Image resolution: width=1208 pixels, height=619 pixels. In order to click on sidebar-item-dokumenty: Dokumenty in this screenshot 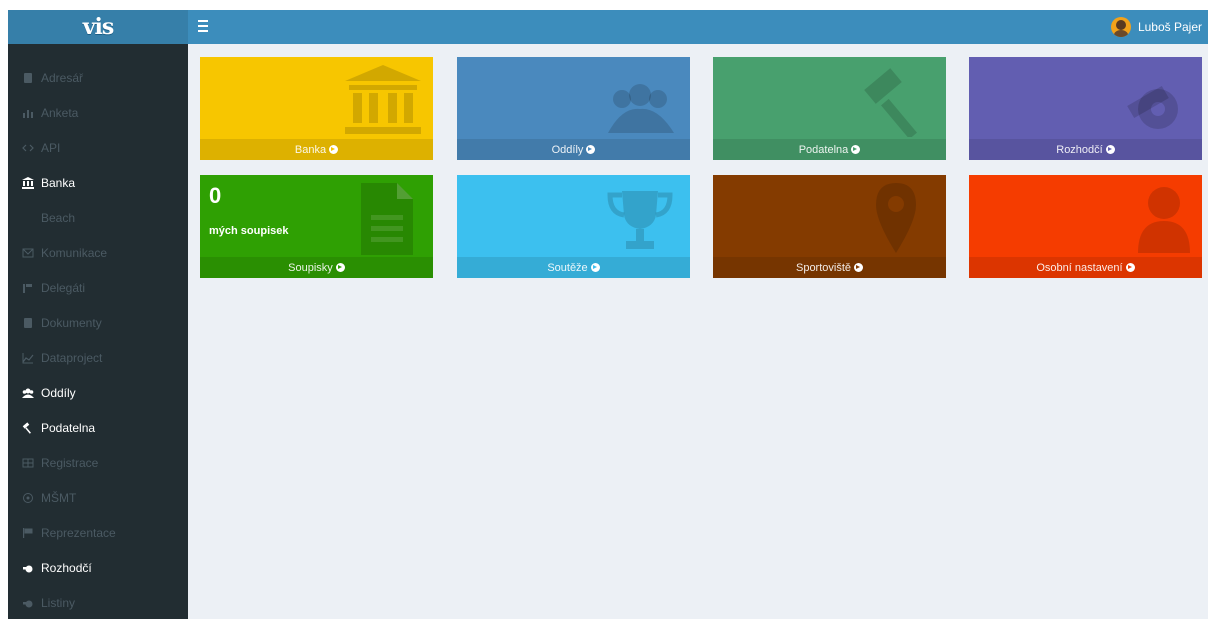, I will do `click(98, 322)`.